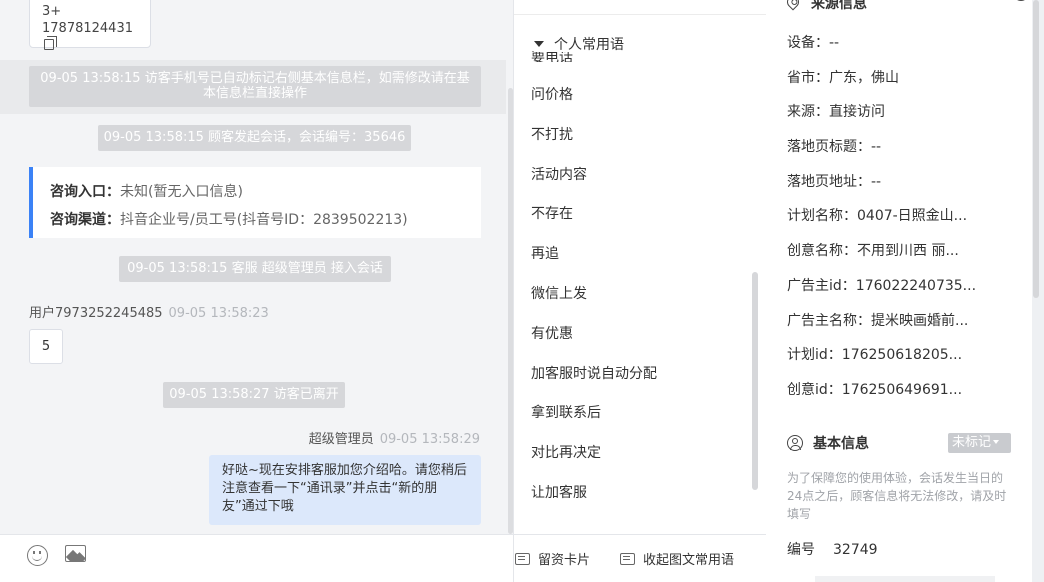 This screenshot has height=582, width=1044. What do you see at coordinates (808, 77) in the screenshot?
I see `info-key: 省市：` at bounding box center [808, 77].